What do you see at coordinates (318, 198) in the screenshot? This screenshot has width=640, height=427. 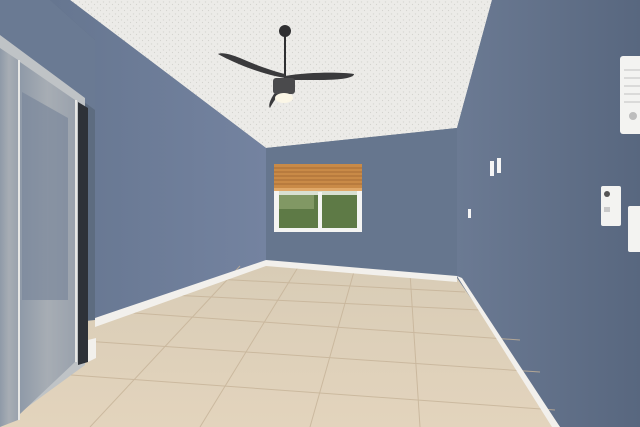 I see `window-with-blinds-icon` at bounding box center [318, 198].